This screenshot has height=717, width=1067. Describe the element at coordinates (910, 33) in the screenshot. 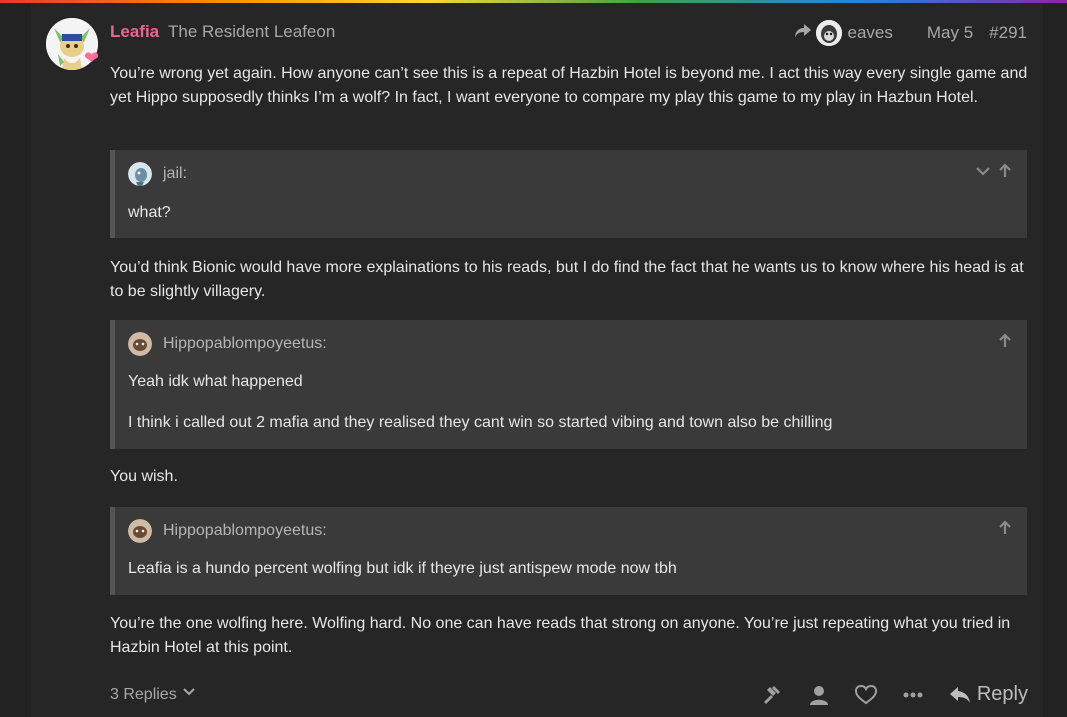

I see `post-meta: eaves May 5 #291` at that location.